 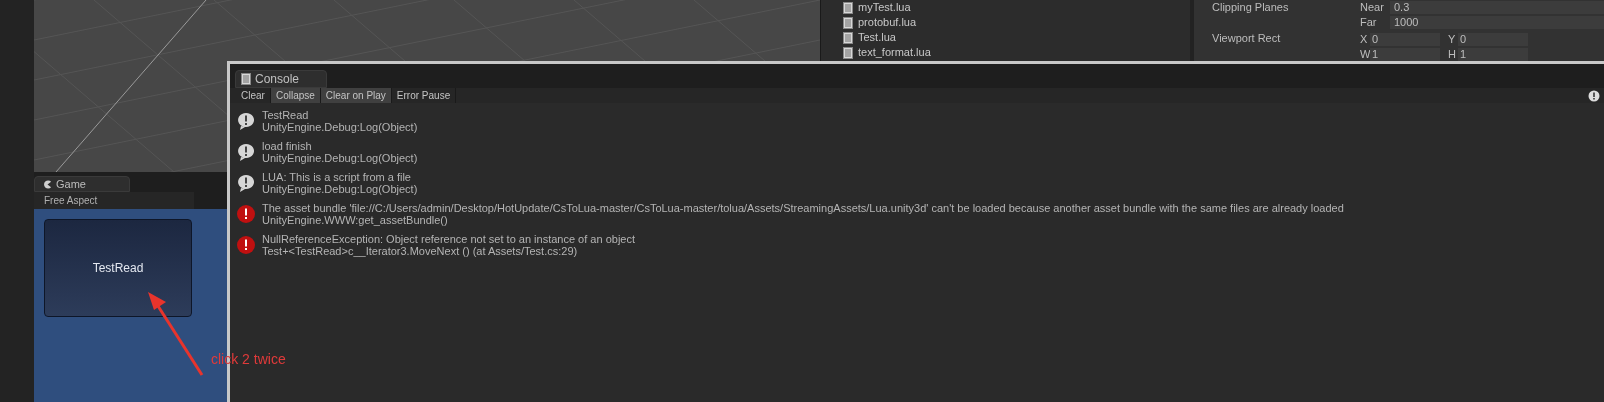 I want to click on field-label: Y, so click(x=1452, y=39).